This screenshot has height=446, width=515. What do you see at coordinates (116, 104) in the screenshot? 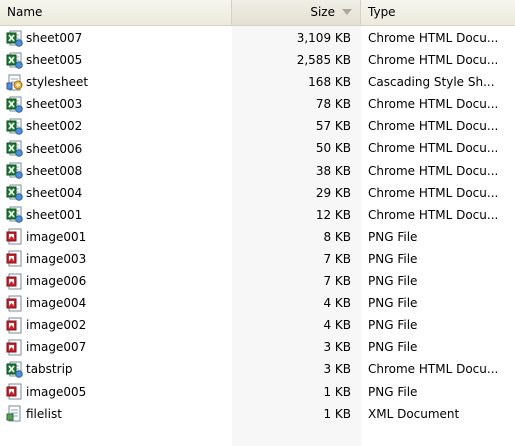
I see `file-name-cell: sheet003` at bounding box center [116, 104].